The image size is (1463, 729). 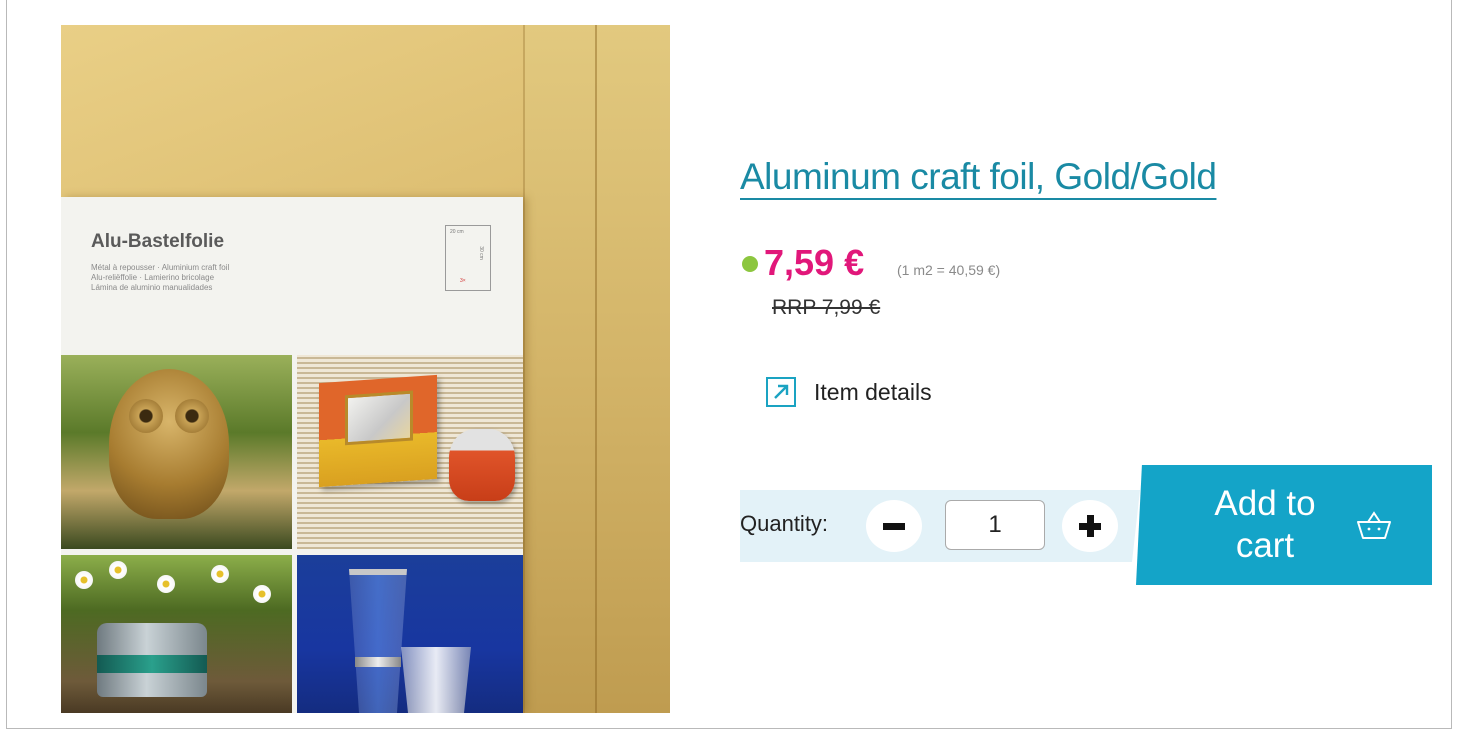 I want to click on vase-band, so click(x=378, y=662).